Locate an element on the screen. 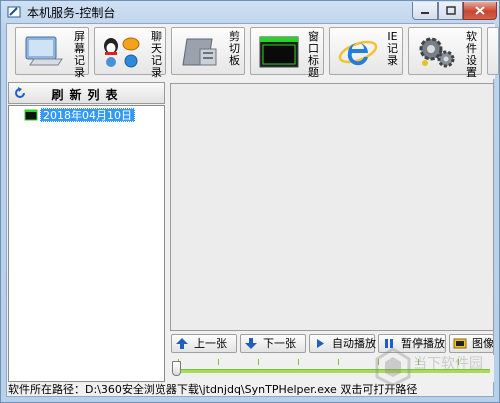  window-icon is located at coordinates (279, 52).